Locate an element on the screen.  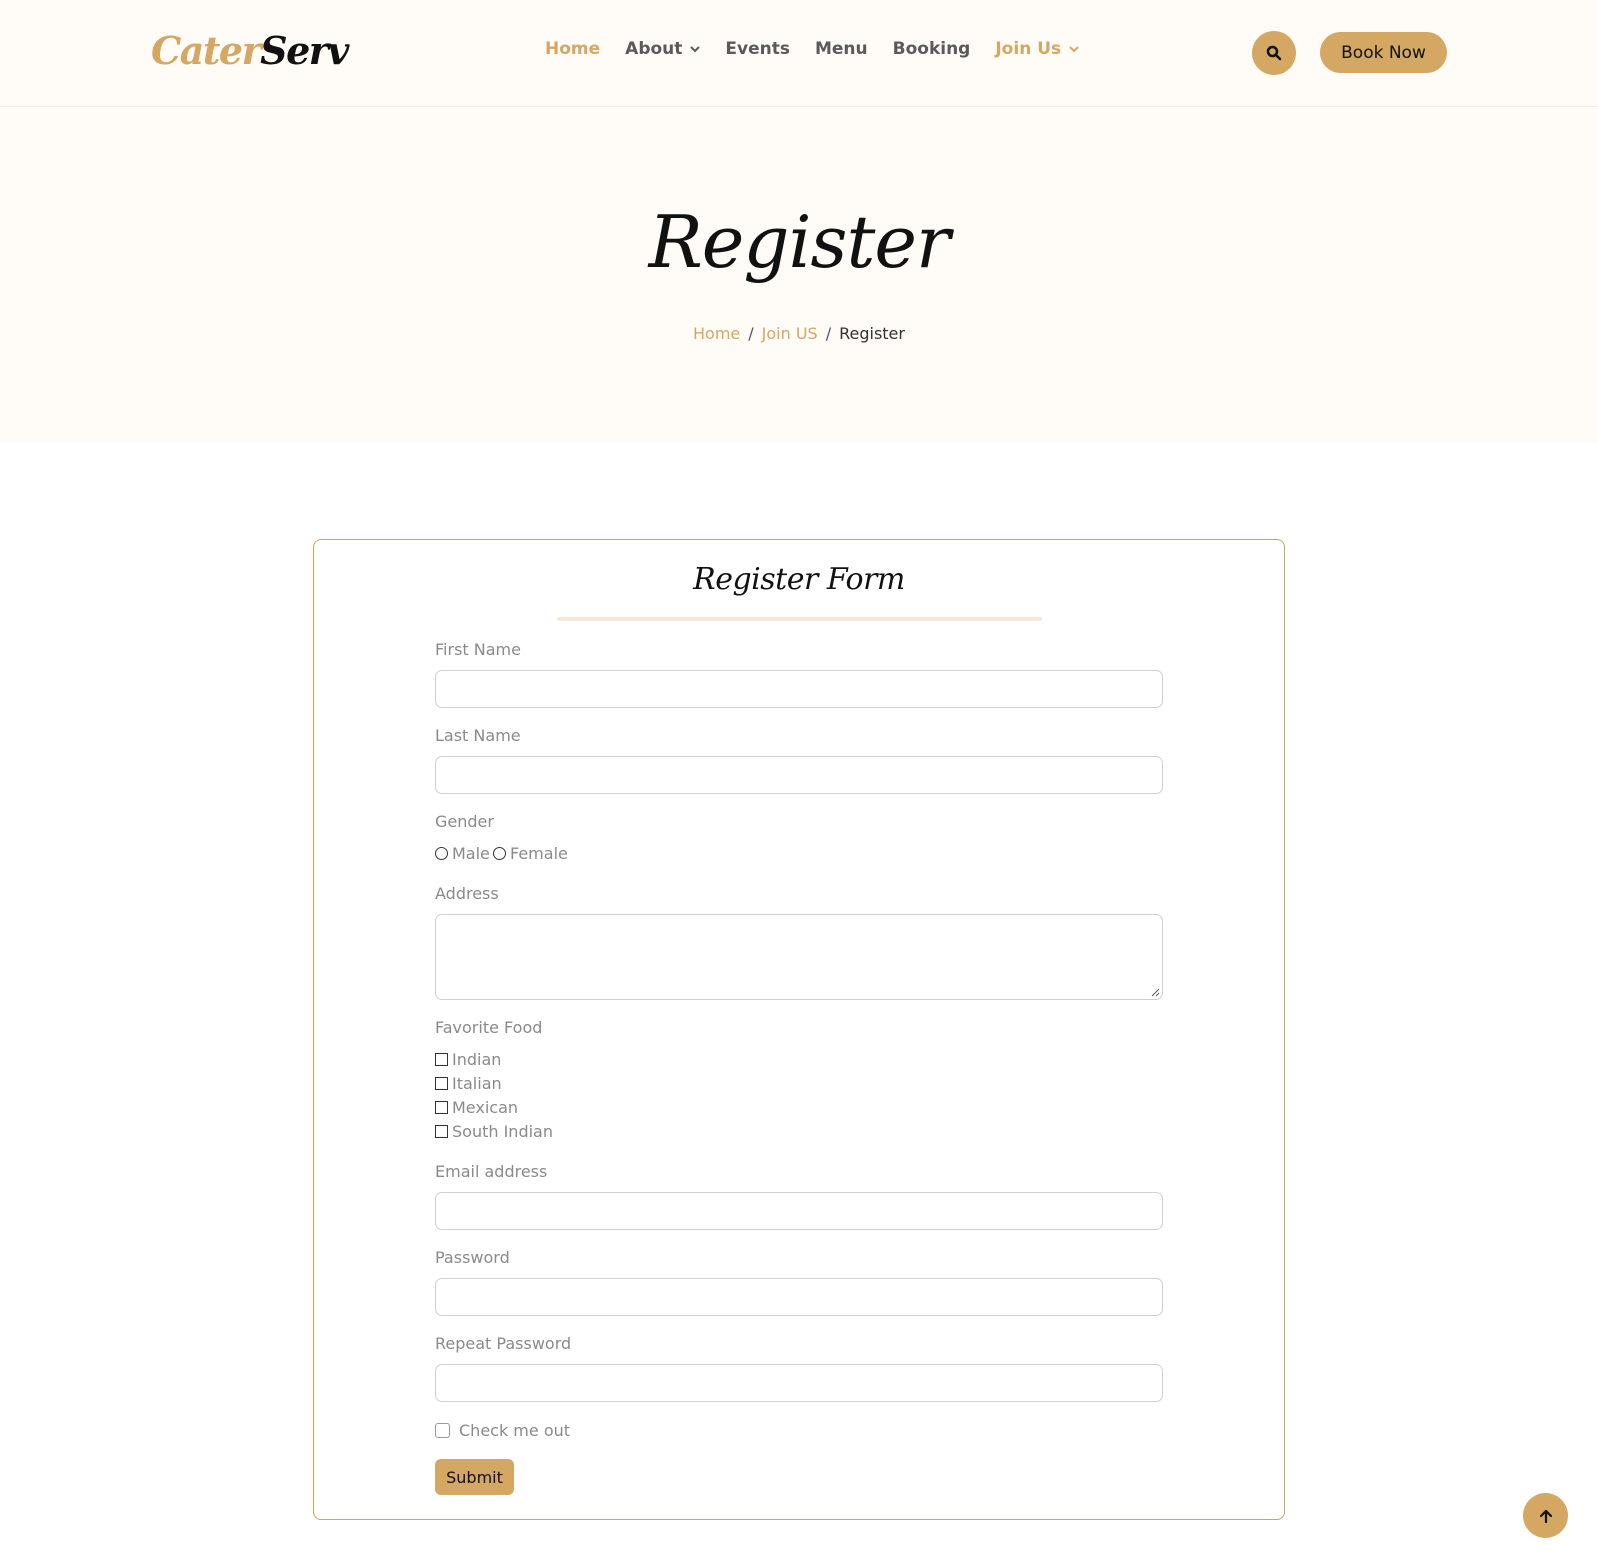
last-name-field is located at coordinates (799, 775).